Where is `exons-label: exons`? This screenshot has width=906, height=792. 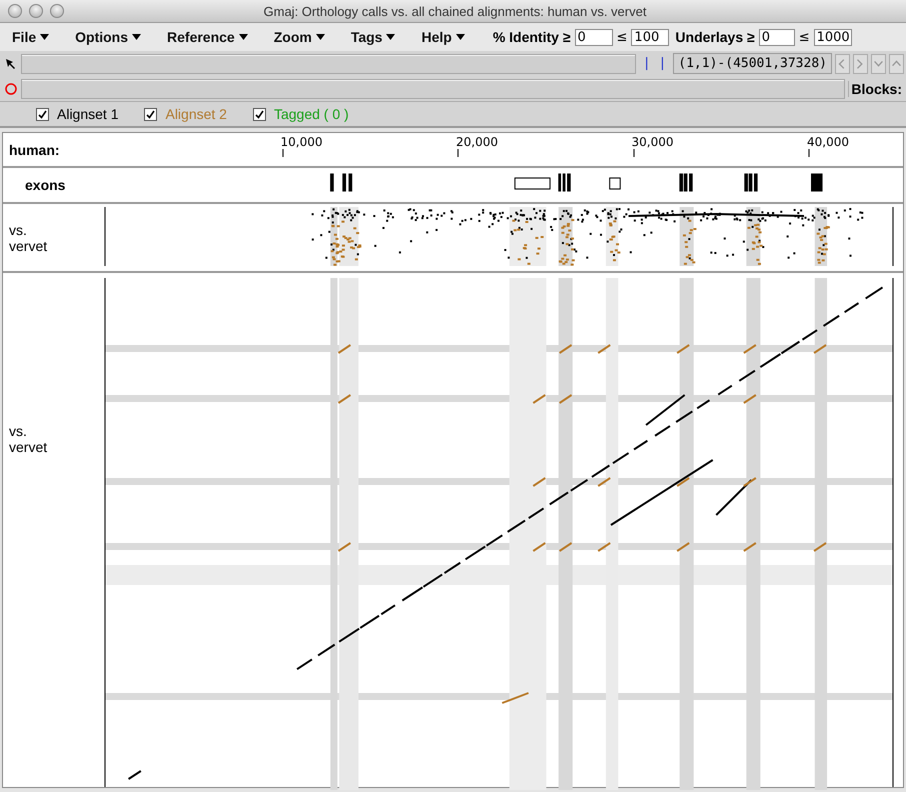 exons-label: exons is located at coordinates (45, 185).